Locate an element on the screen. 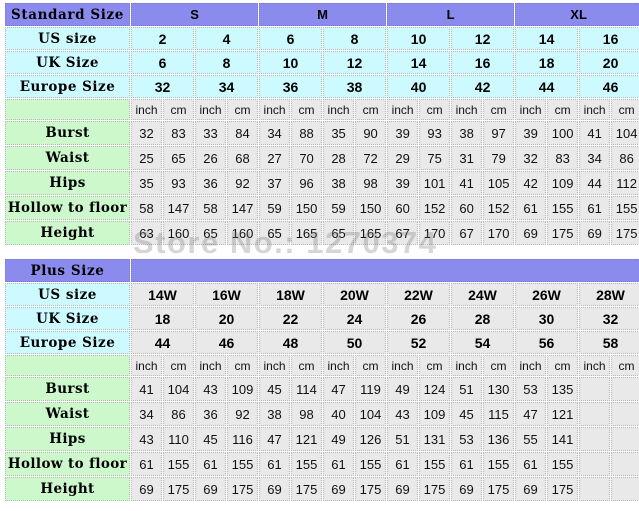  measure-value: 55 is located at coordinates (530, 439).